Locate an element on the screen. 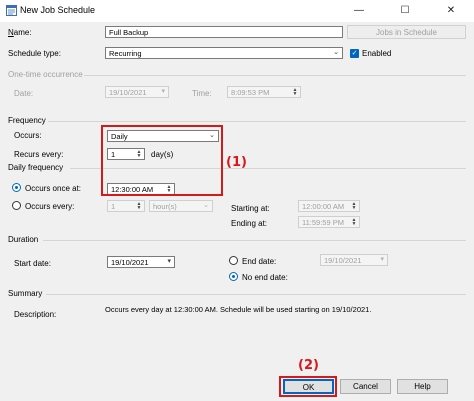 The height and width of the screenshot is (401, 474). description-label: Description: is located at coordinates (35, 314).